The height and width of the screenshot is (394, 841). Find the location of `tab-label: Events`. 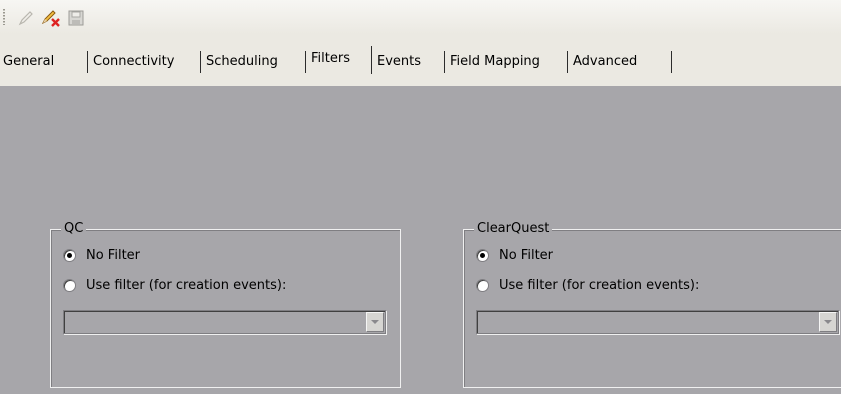

tab-label: Events is located at coordinates (399, 61).